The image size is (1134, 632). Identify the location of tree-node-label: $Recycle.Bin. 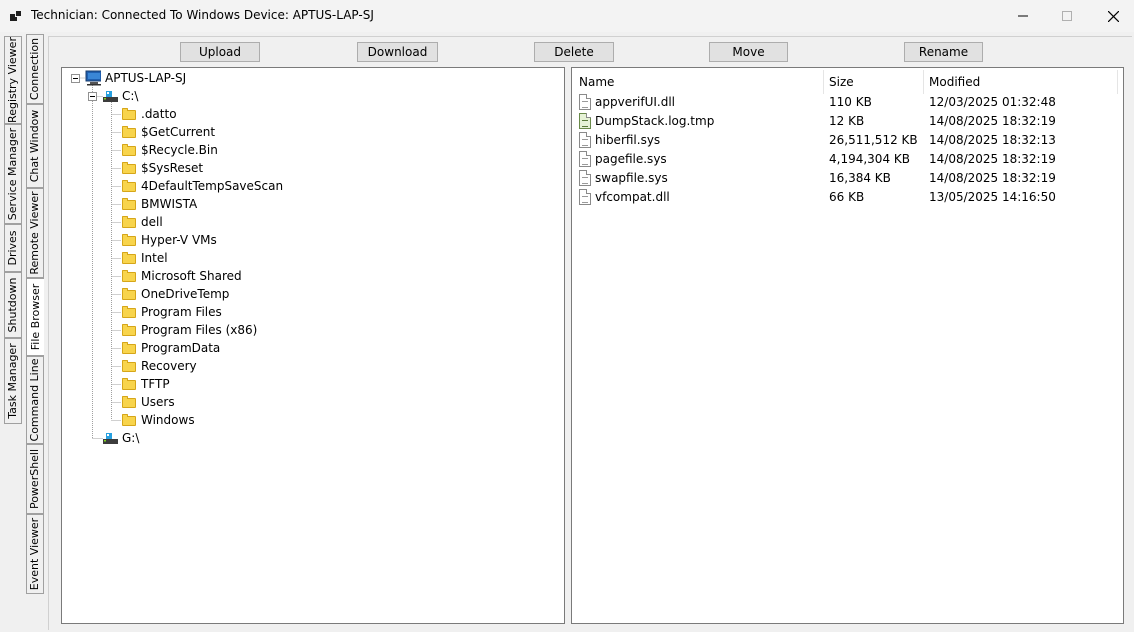
(179, 150).